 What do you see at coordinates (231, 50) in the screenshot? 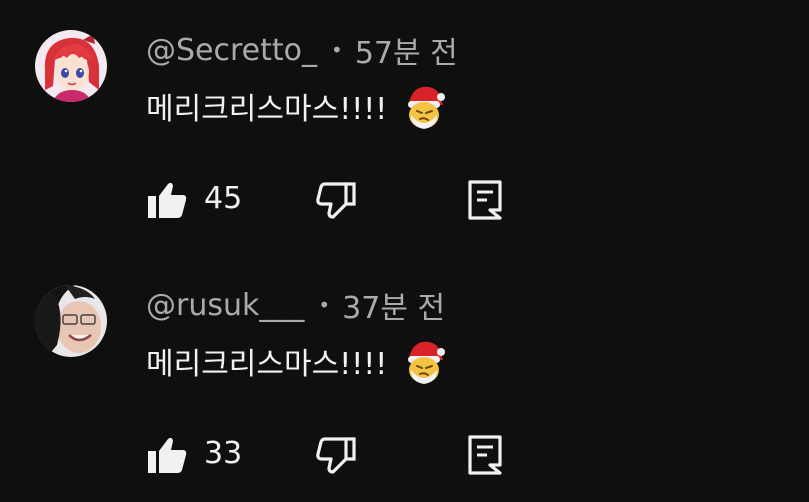
I see `author-name: @Secretto_` at bounding box center [231, 50].